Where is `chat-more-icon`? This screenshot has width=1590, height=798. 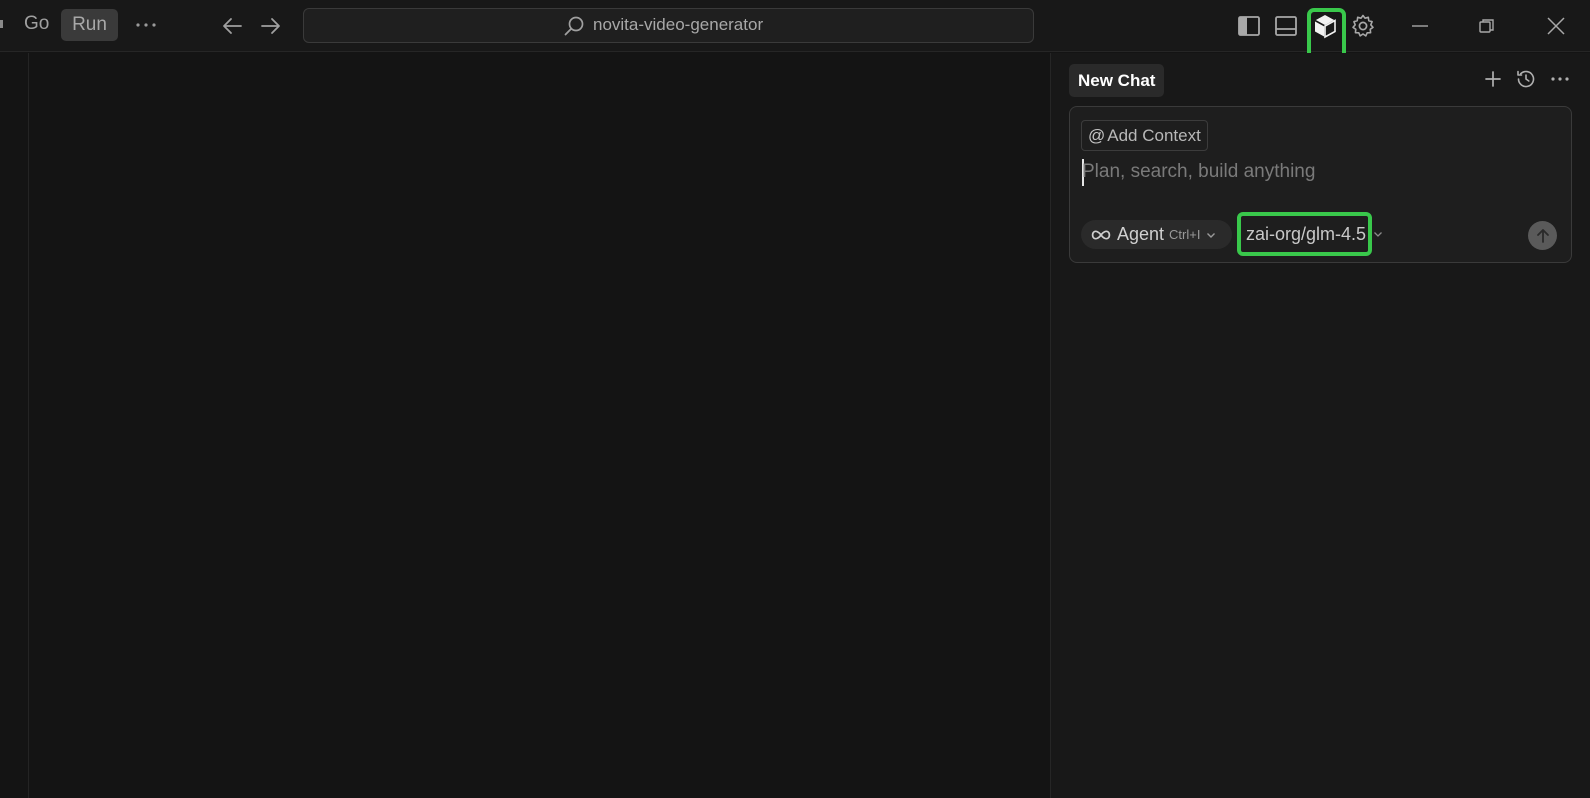 chat-more-icon is located at coordinates (1560, 79).